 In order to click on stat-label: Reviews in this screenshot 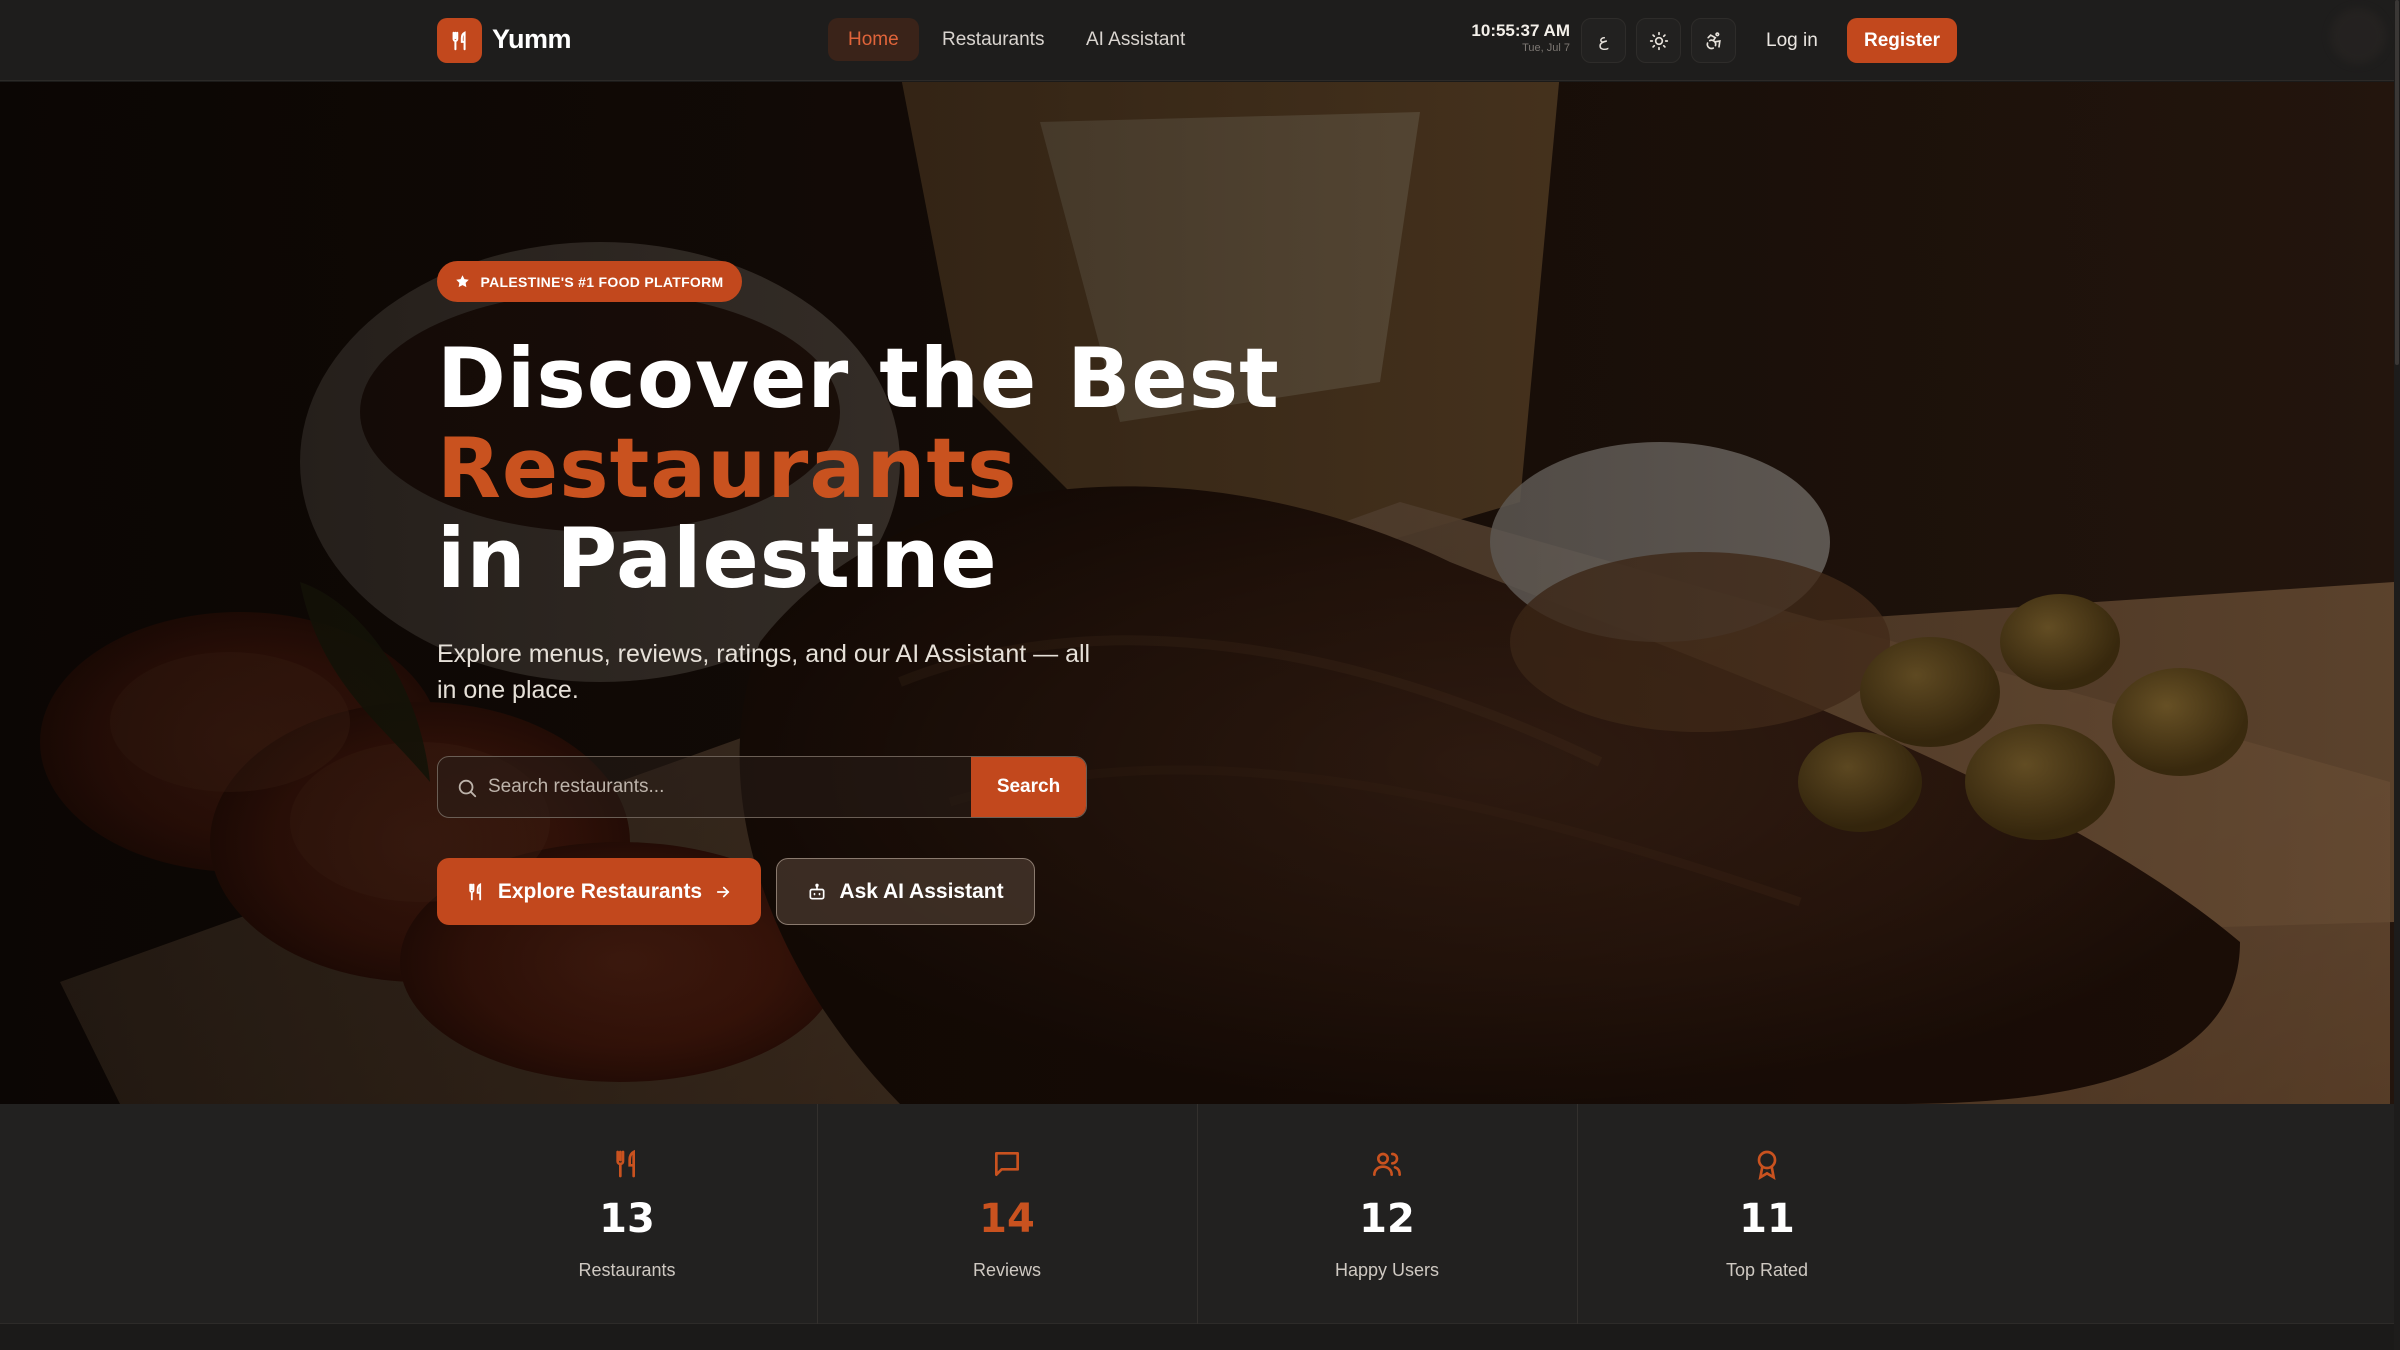, I will do `click(1007, 1270)`.